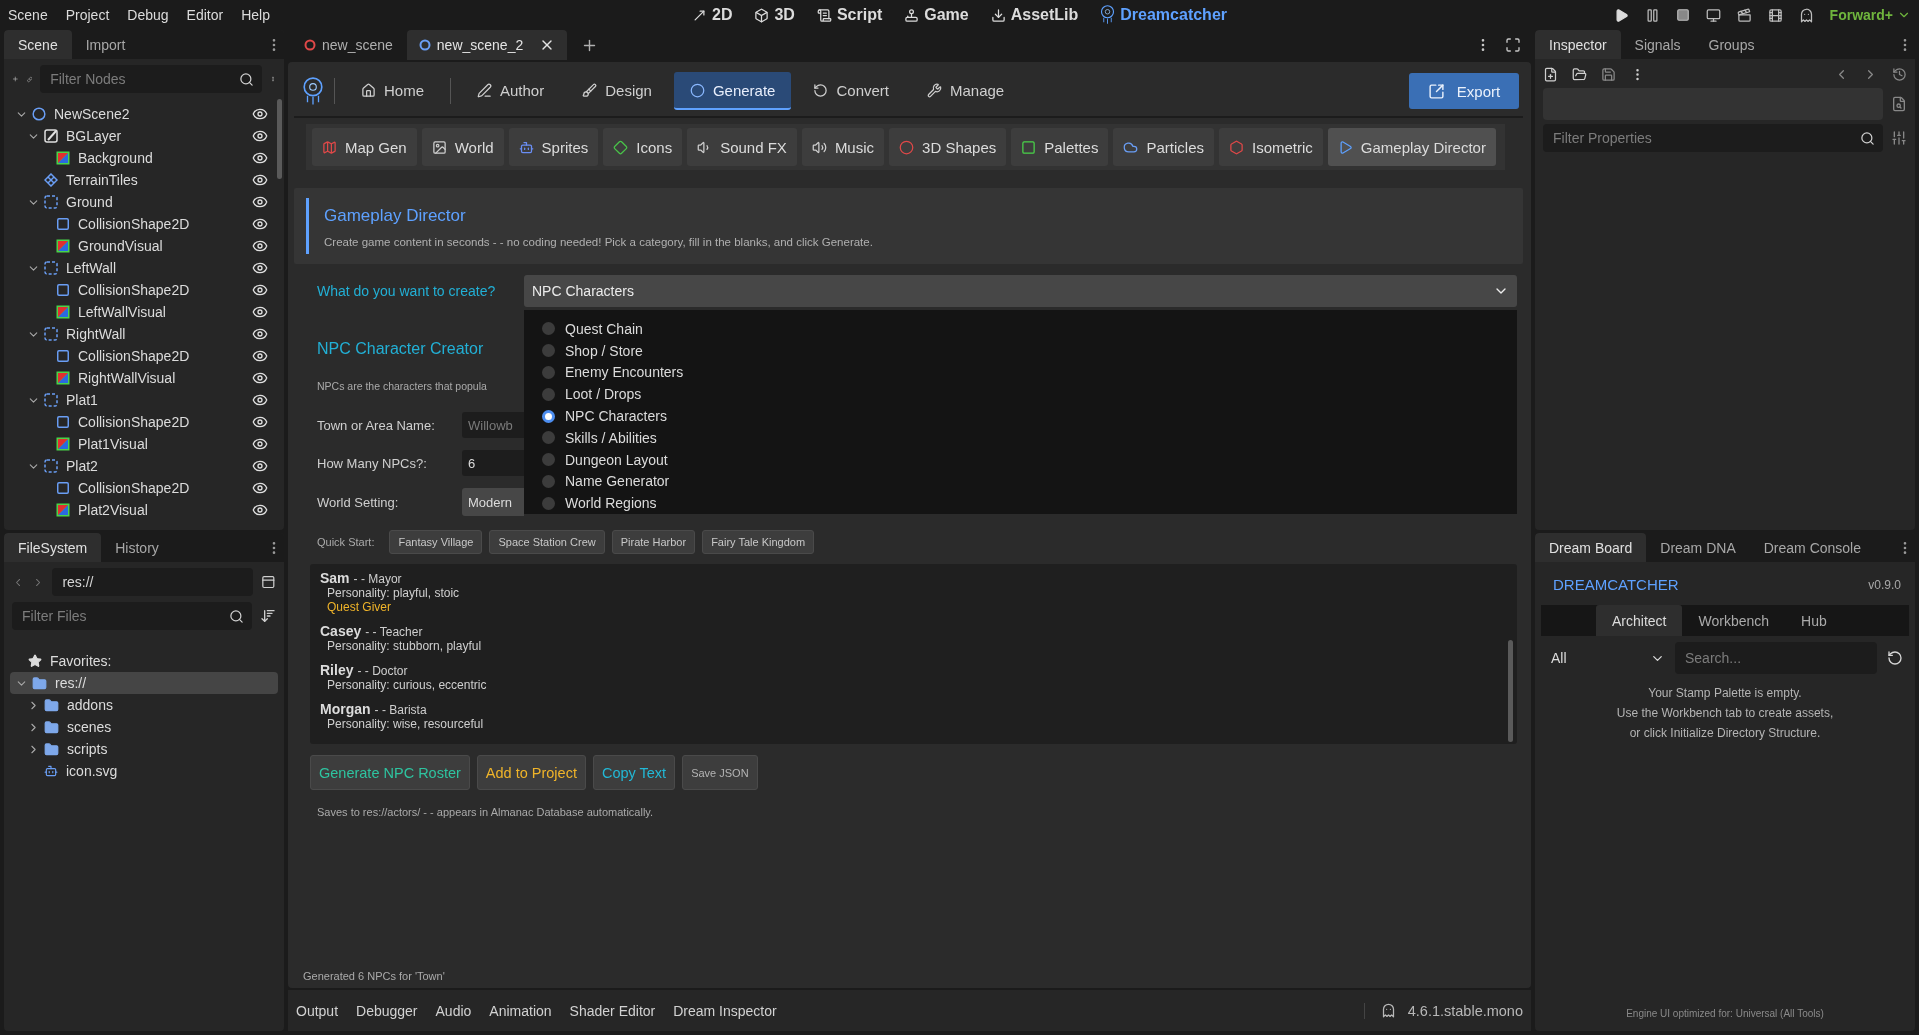 This screenshot has height=1035, width=1919. I want to click on sub-tab: Architect, so click(1639, 620).